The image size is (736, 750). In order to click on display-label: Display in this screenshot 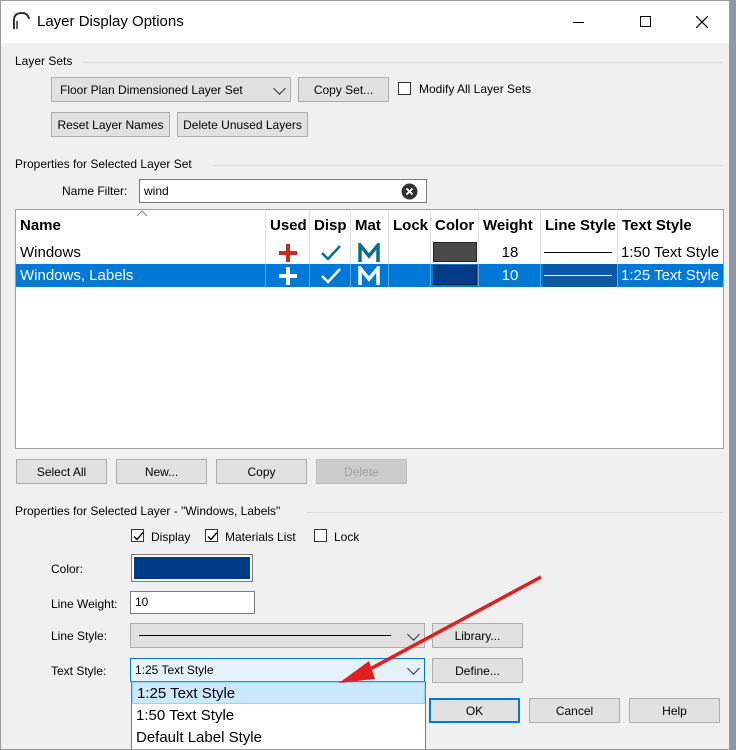, I will do `click(171, 537)`.